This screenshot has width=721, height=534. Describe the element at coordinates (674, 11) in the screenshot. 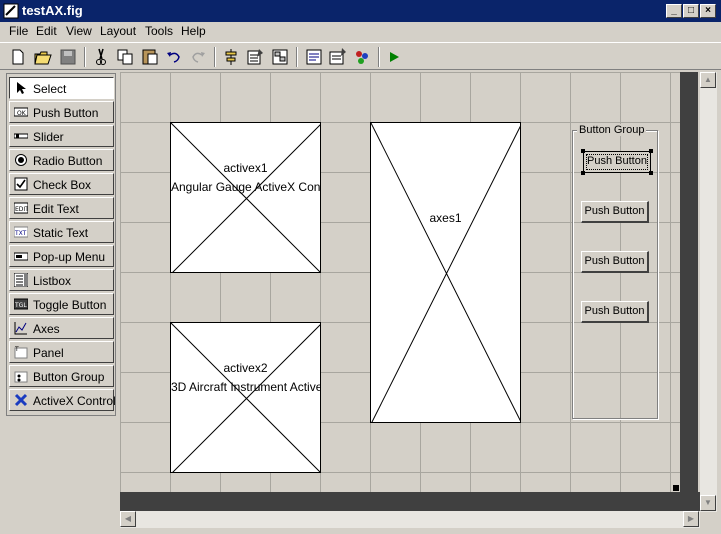

I see `minimize-button: _` at that location.